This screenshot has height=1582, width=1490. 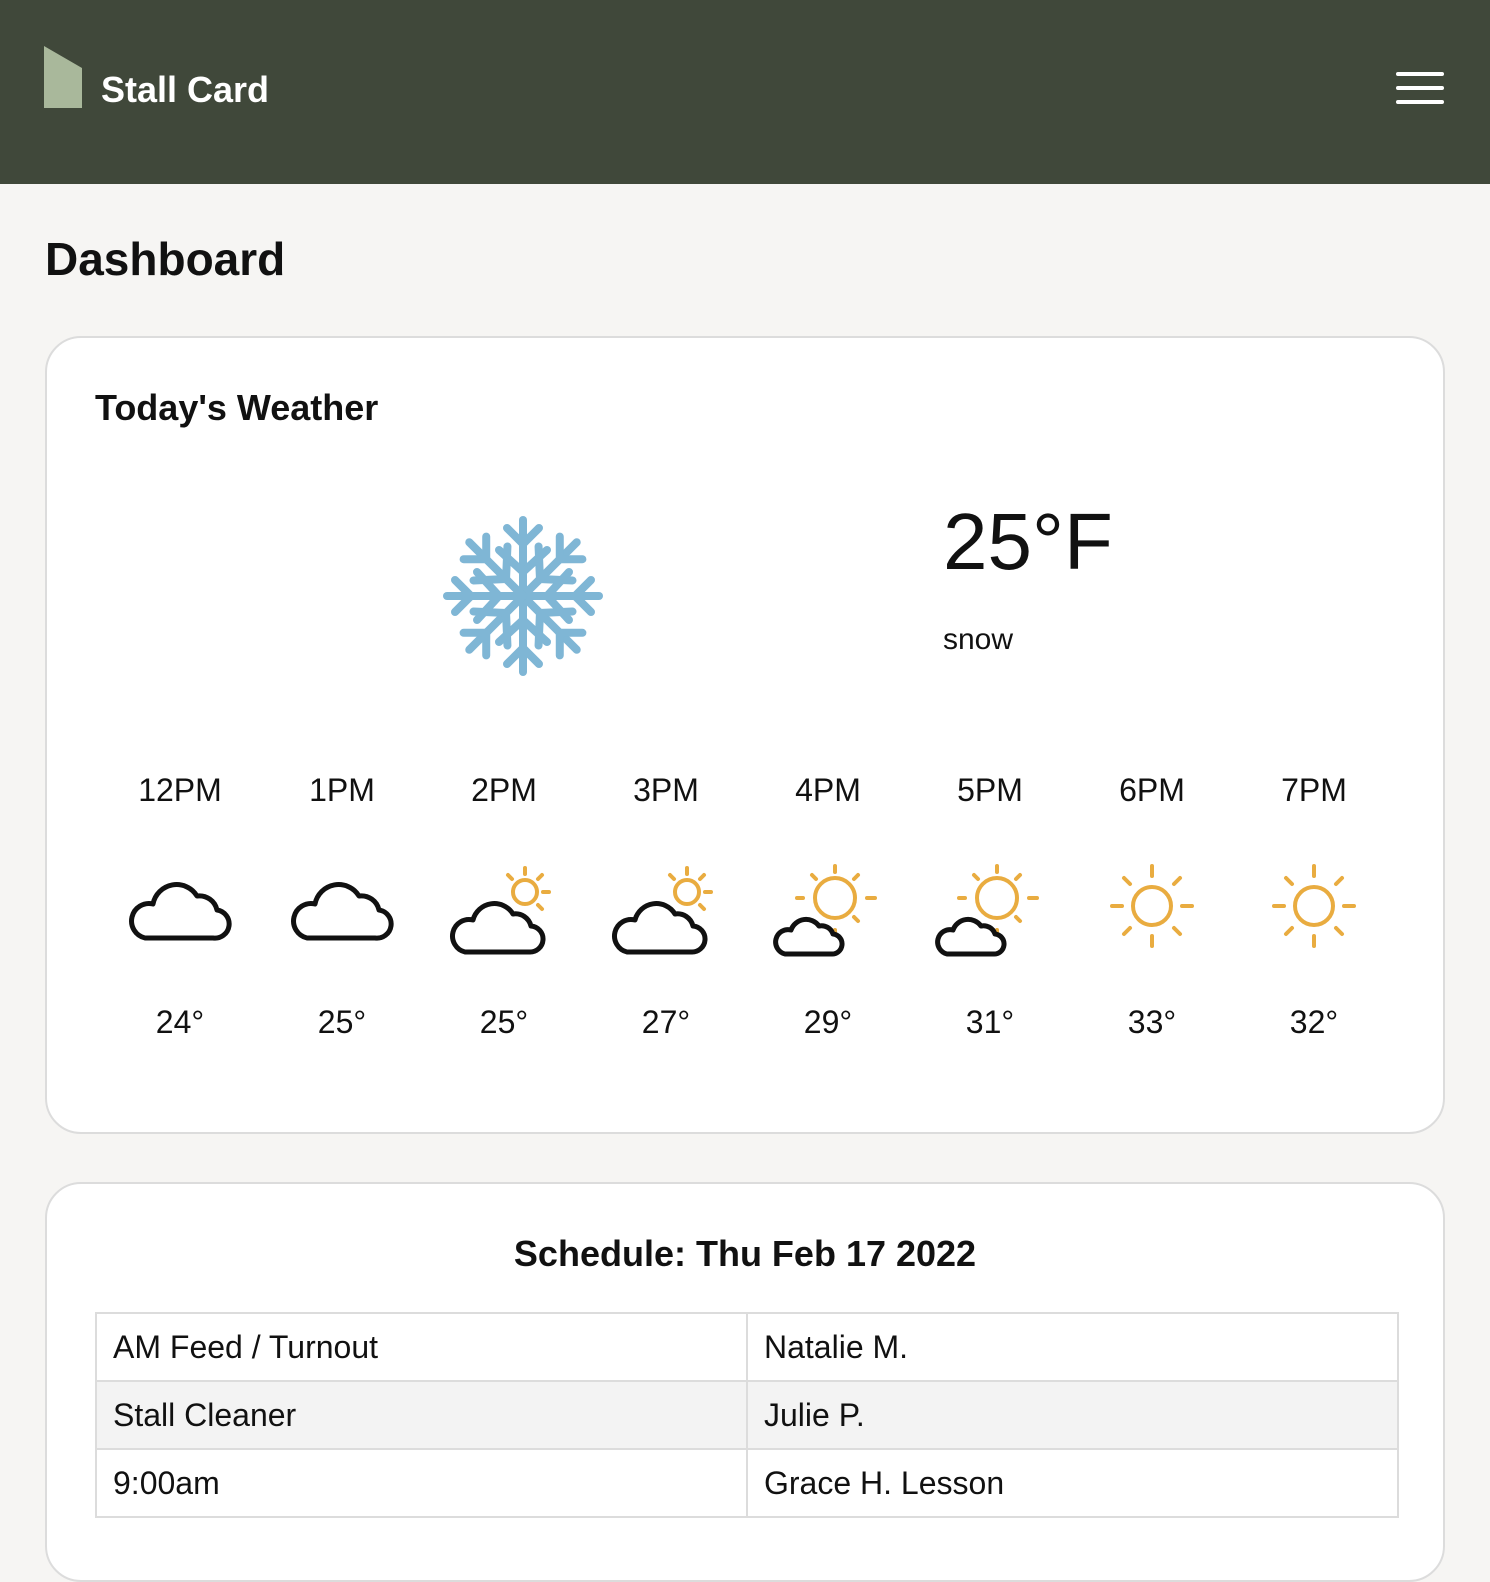 What do you see at coordinates (342, 790) in the screenshot?
I see `hour-time: 1PM` at bounding box center [342, 790].